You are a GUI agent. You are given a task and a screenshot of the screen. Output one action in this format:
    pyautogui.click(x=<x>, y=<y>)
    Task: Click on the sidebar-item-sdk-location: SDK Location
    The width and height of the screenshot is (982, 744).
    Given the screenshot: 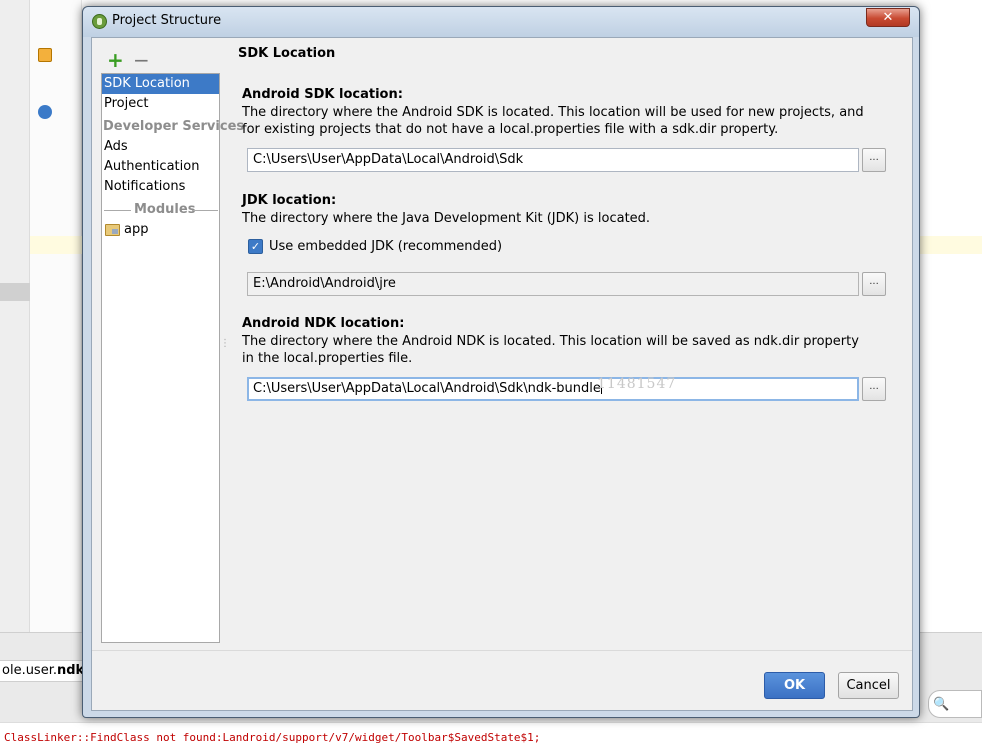 What is the action you would take?
    pyautogui.click(x=160, y=84)
    